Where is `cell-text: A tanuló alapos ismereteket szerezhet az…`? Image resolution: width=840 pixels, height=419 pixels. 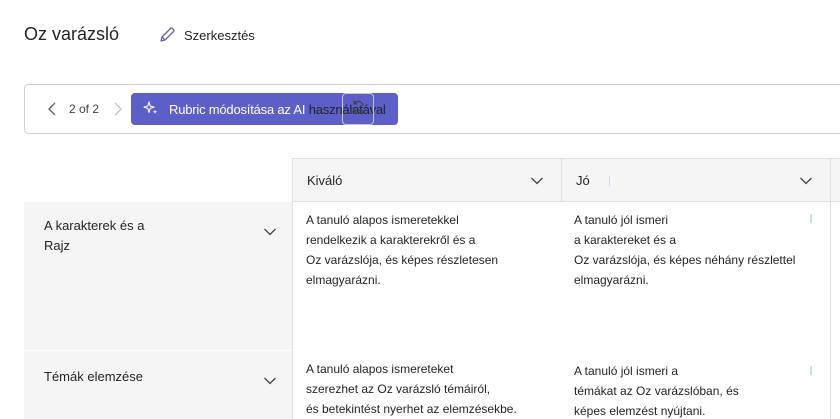
cell-text: A tanuló alapos ismereteket szerezhet az… is located at coordinates (411, 389).